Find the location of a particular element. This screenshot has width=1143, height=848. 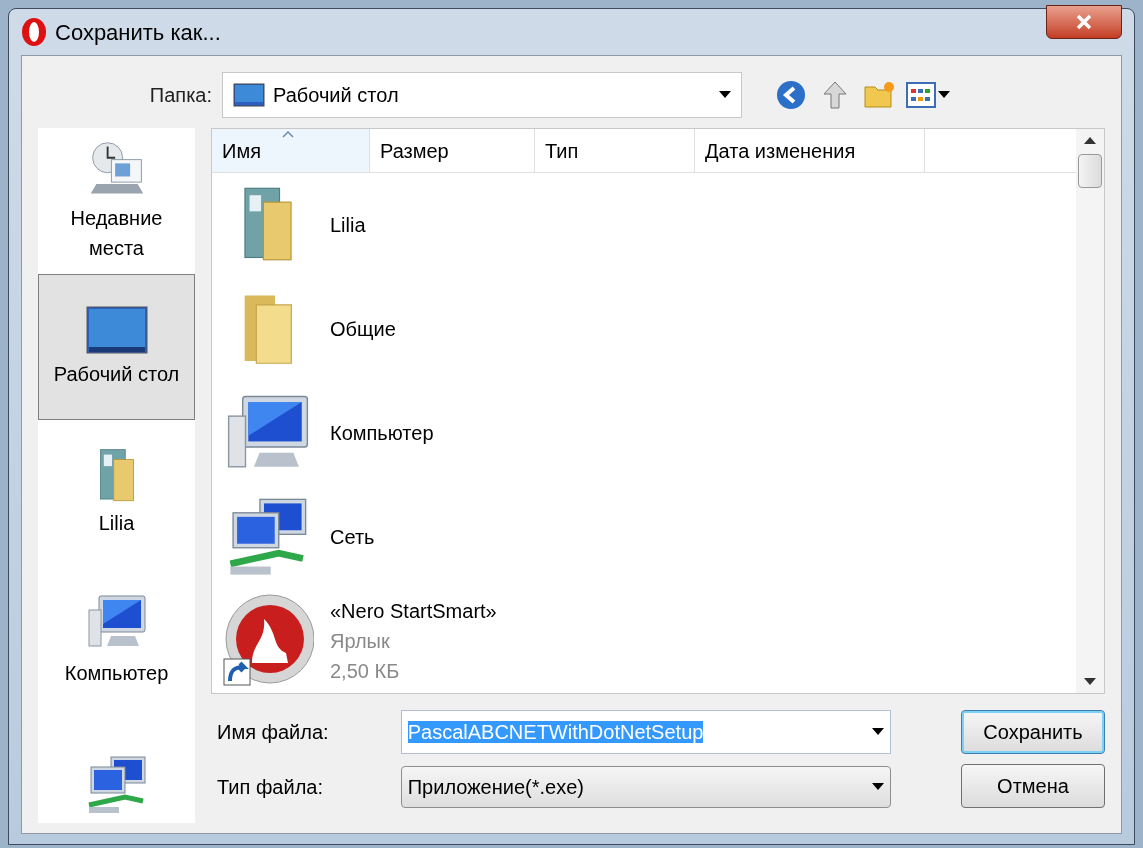

new-folder-icon is located at coordinates (879, 95).